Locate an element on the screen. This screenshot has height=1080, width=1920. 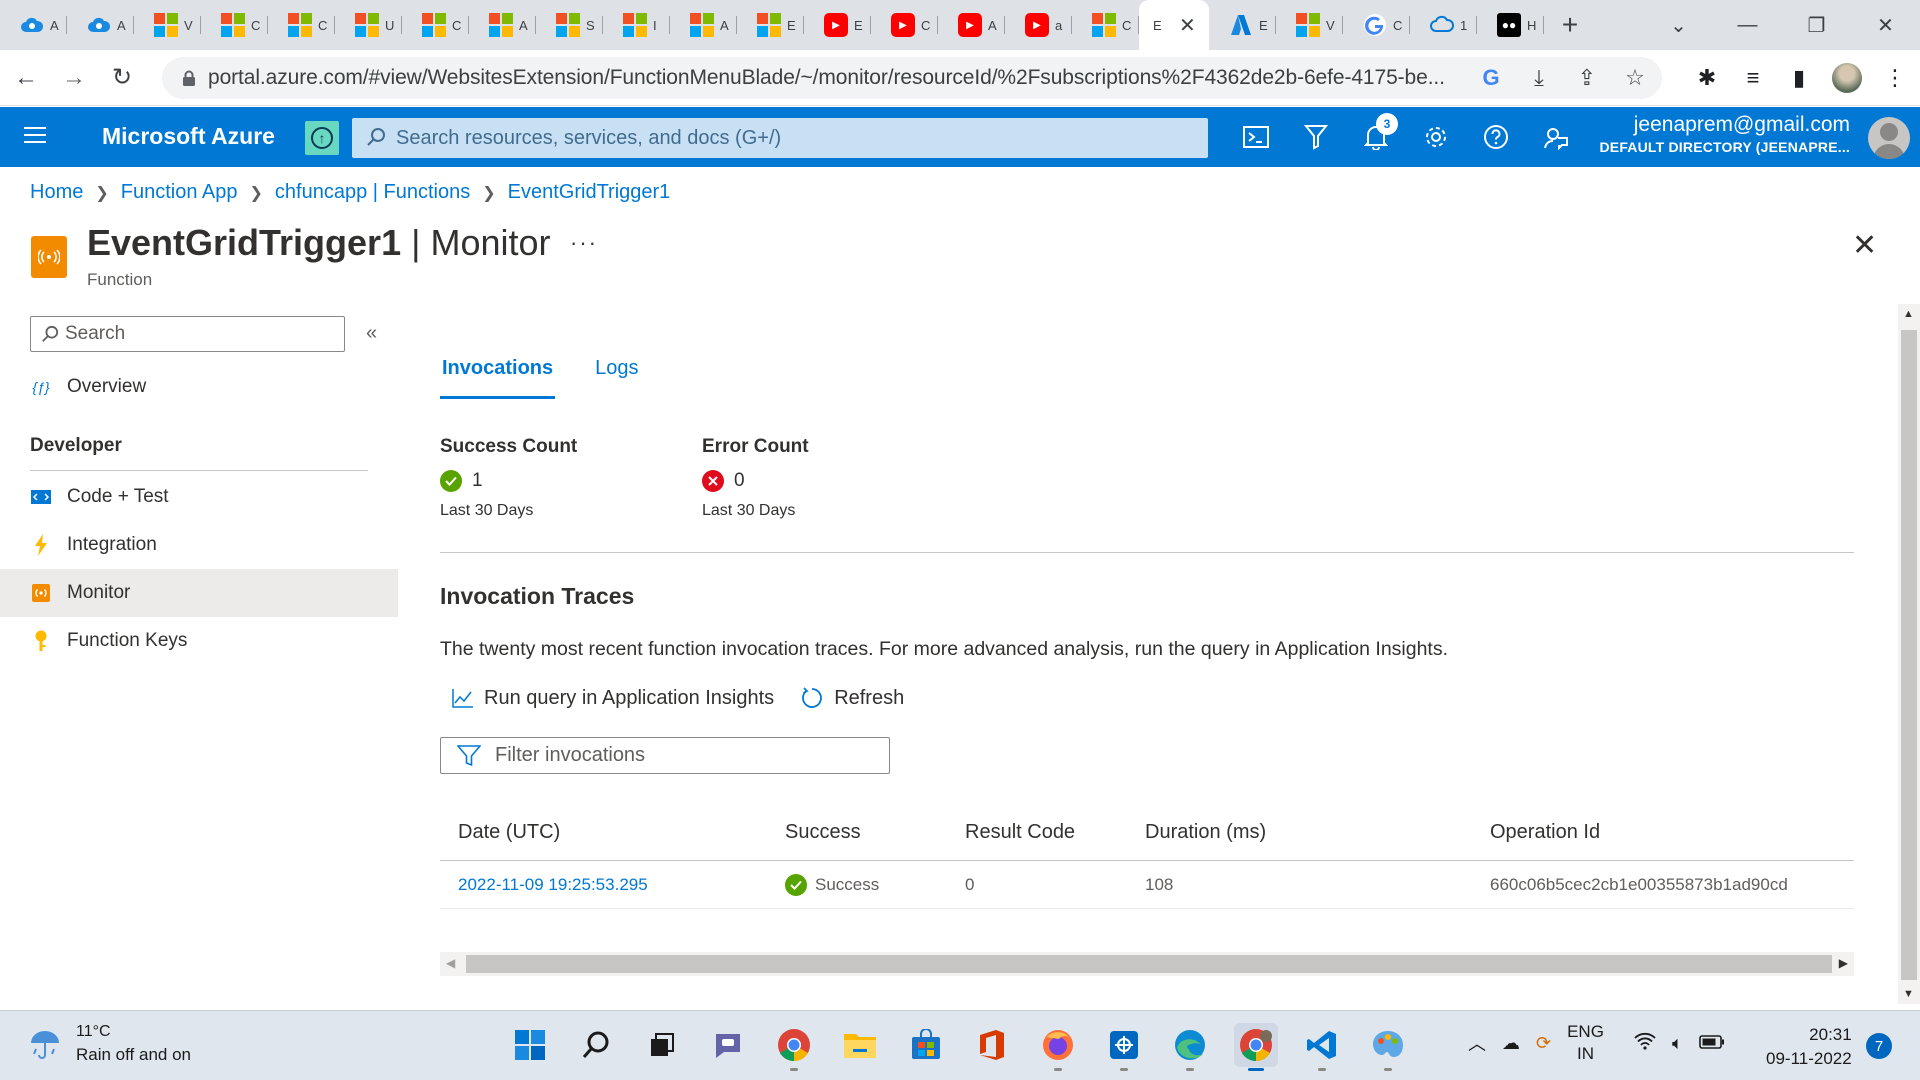
settings-gear-icon is located at coordinates (1436, 137).